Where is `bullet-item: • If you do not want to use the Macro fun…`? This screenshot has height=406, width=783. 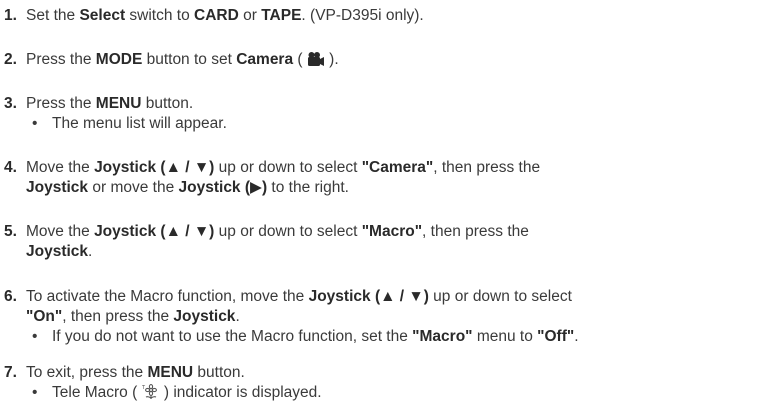
bullet-item: • If you do not want to use the Macro fun… is located at coordinates (305, 336).